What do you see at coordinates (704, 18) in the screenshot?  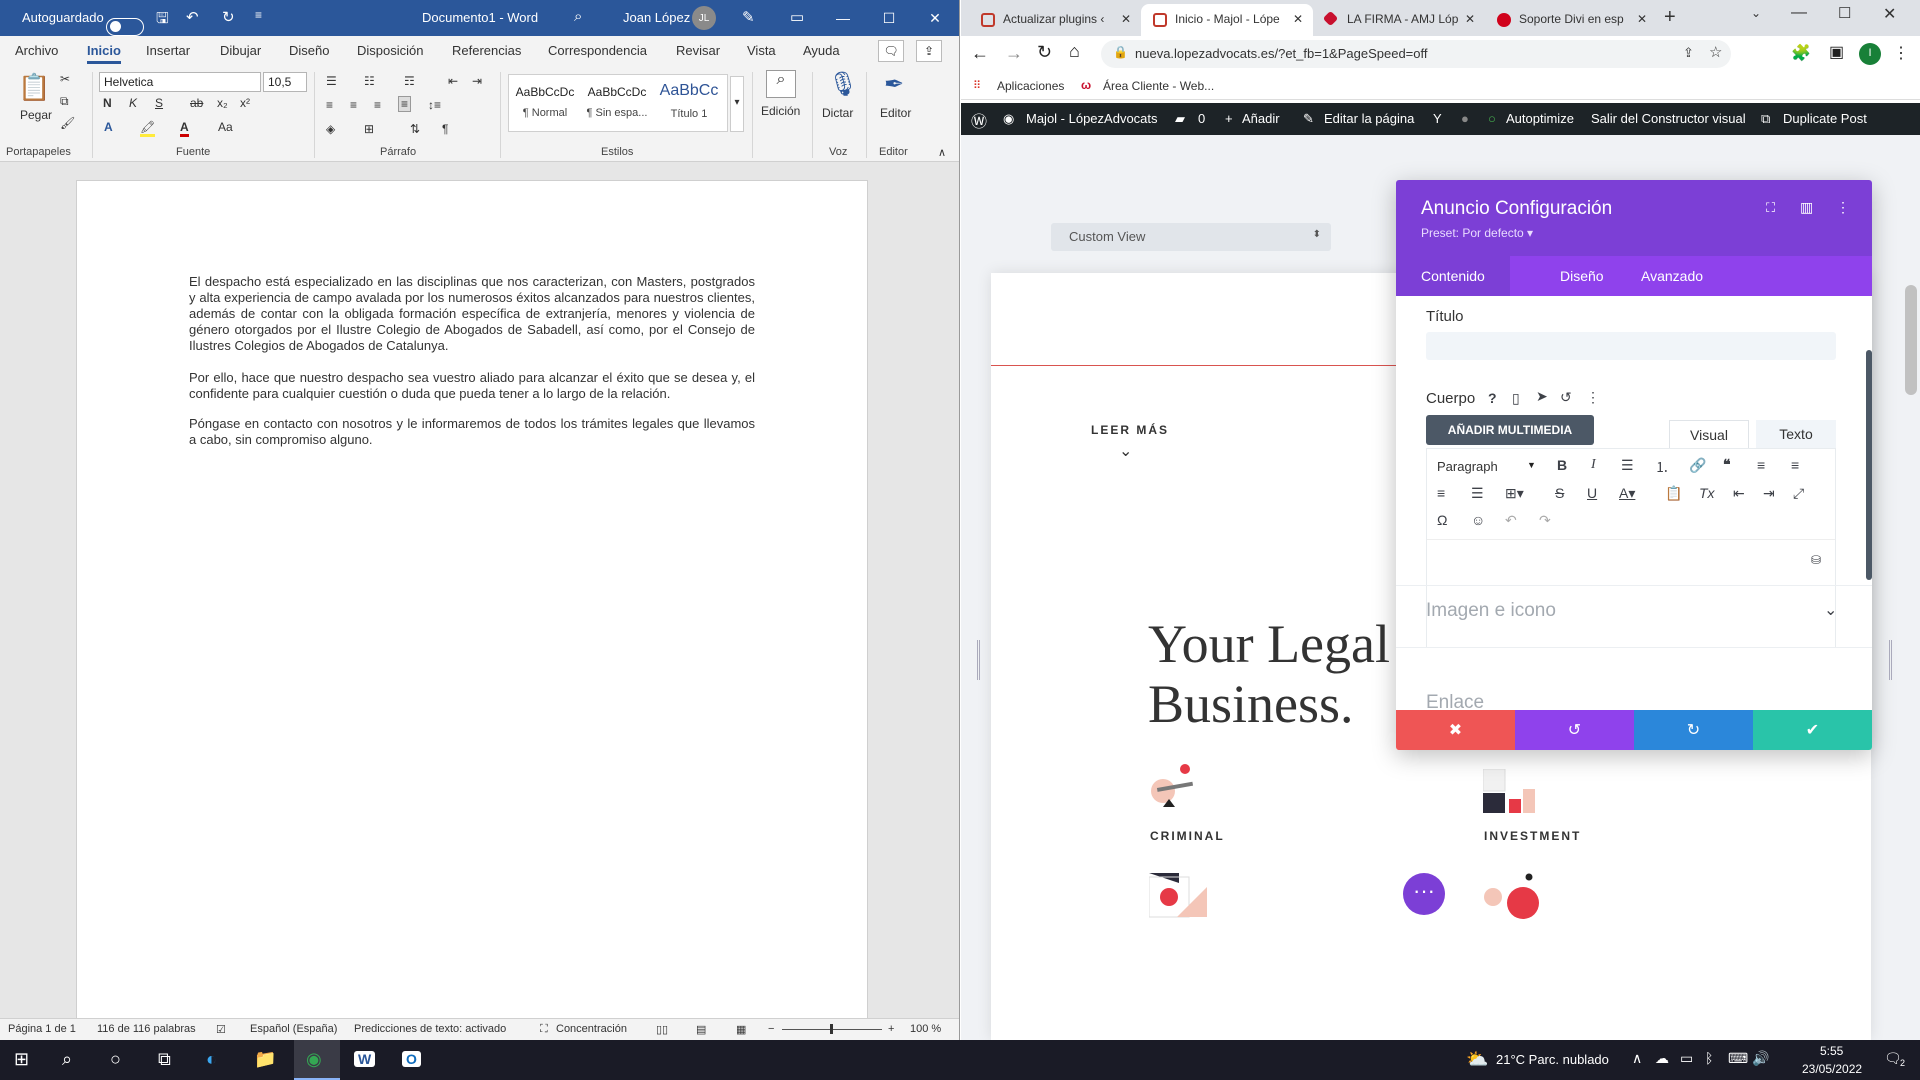 I see `user-avatar: JL` at bounding box center [704, 18].